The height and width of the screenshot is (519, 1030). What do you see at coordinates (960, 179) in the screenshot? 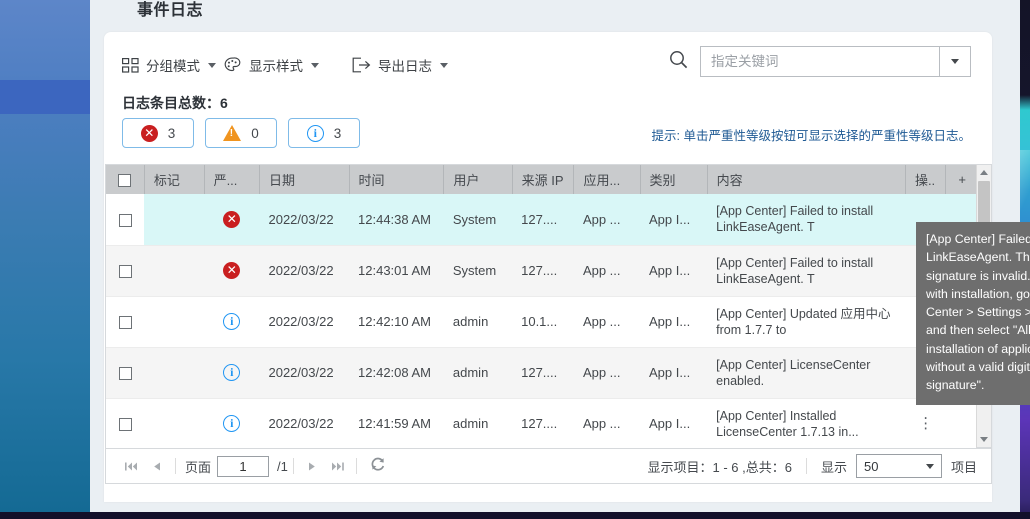
I see `header-add-column: +` at bounding box center [960, 179].